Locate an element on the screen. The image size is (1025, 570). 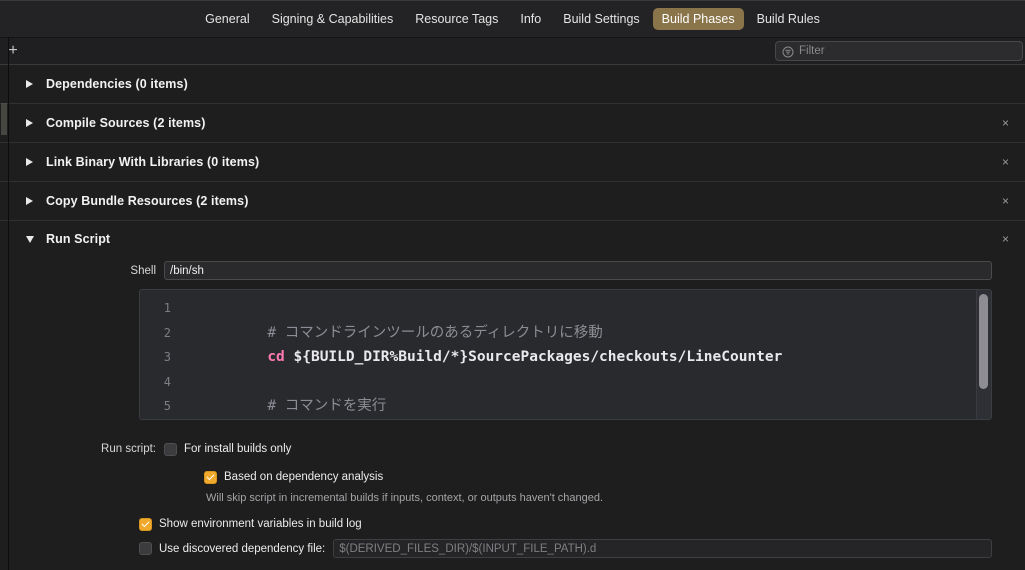
checkbox-label: Use discovered dependency file: is located at coordinates (242, 548).